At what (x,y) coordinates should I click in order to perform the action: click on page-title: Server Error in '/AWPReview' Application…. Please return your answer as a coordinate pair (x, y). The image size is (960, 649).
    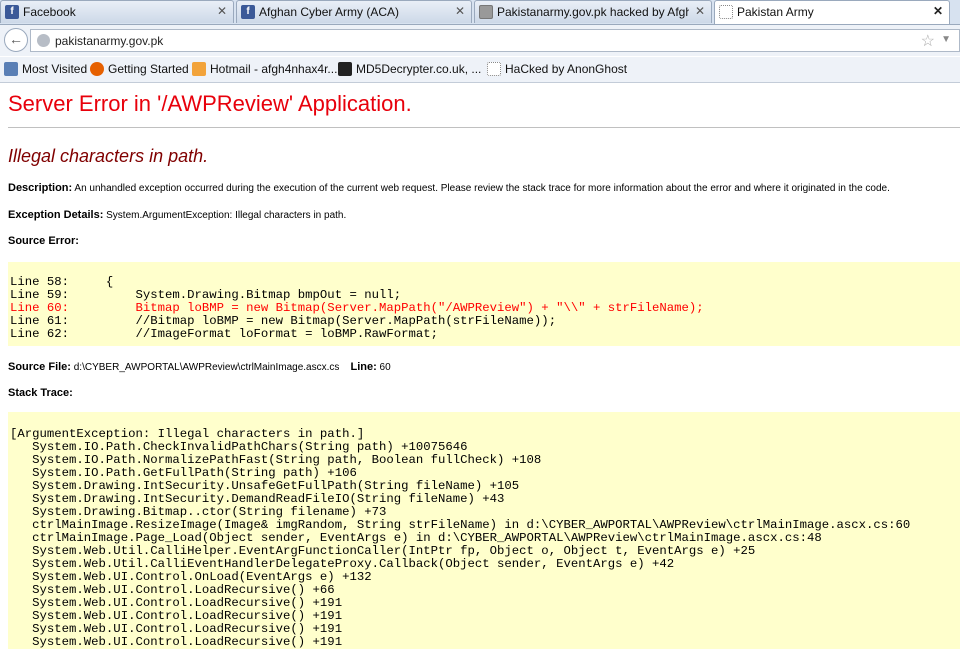
    Looking at the image, I should click on (210, 103).